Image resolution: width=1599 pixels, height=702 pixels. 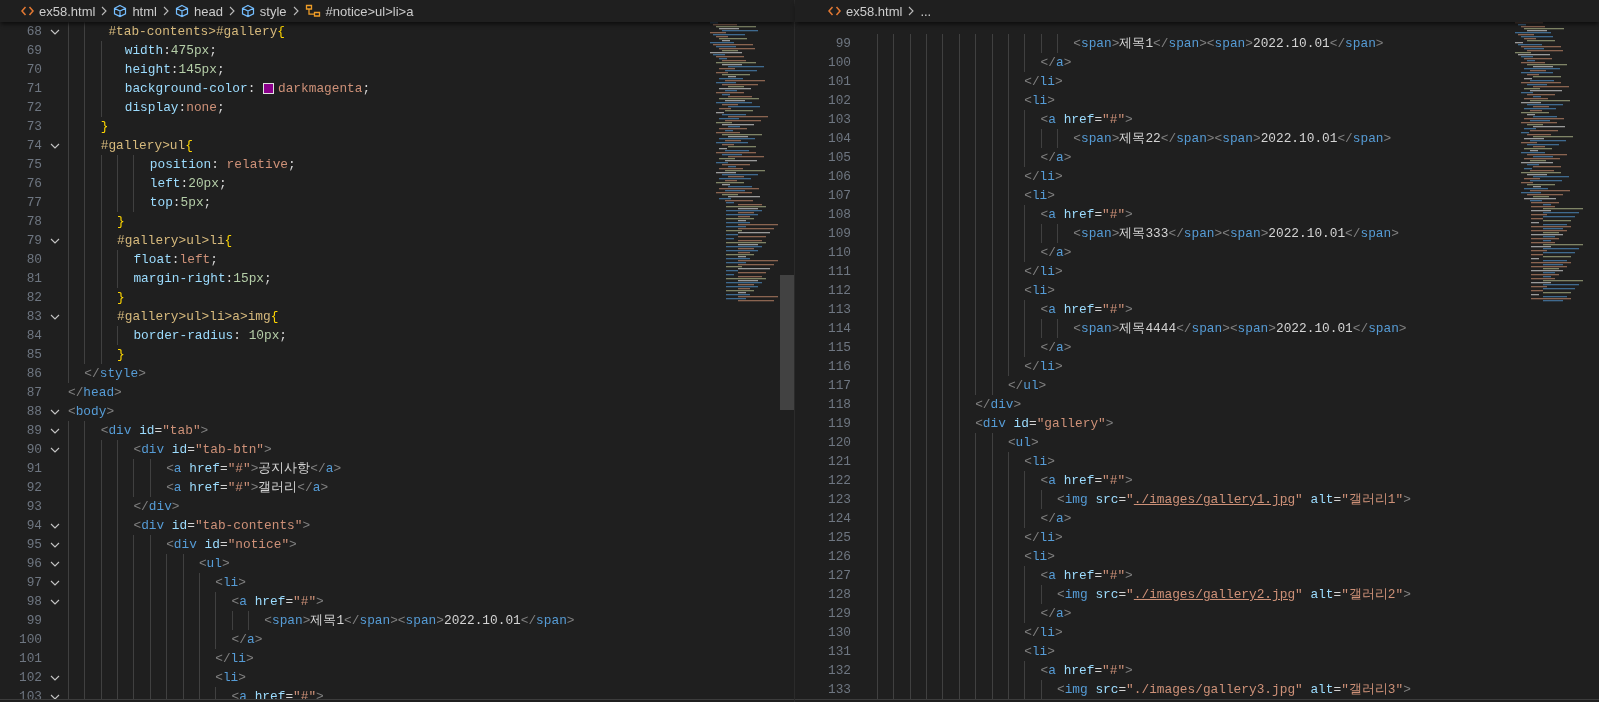 What do you see at coordinates (312, 11) in the screenshot?
I see `structure-icon` at bounding box center [312, 11].